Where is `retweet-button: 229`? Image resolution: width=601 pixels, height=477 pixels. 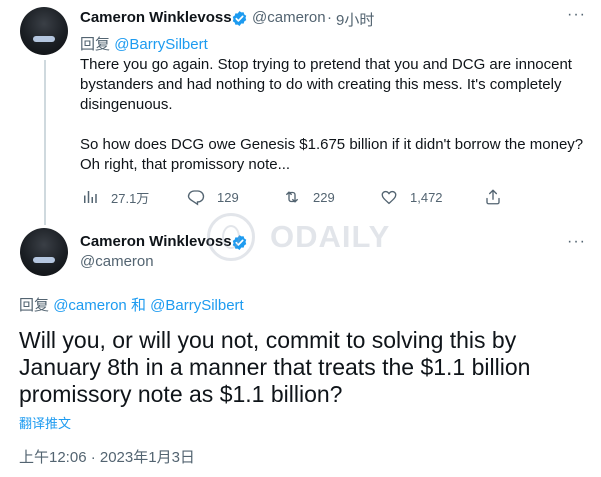
retweet-button: 229 is located at coordinates (309, 197).